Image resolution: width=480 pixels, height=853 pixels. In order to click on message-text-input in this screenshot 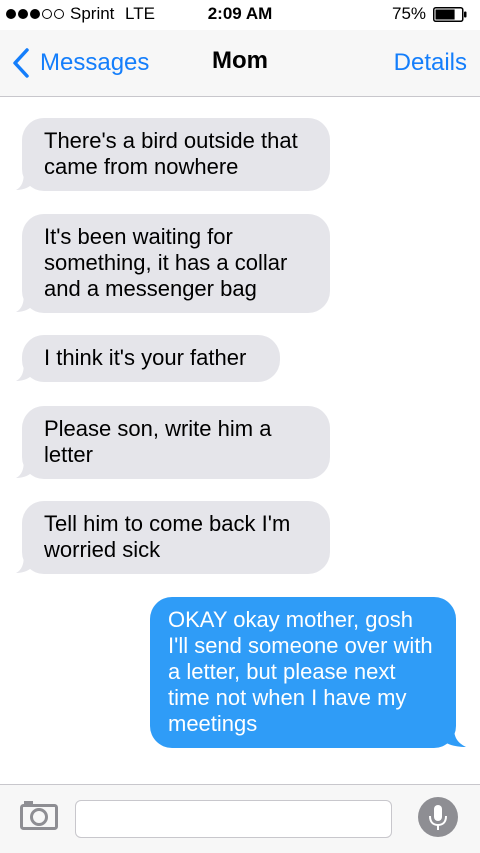, I will do `click(233, 819)`.